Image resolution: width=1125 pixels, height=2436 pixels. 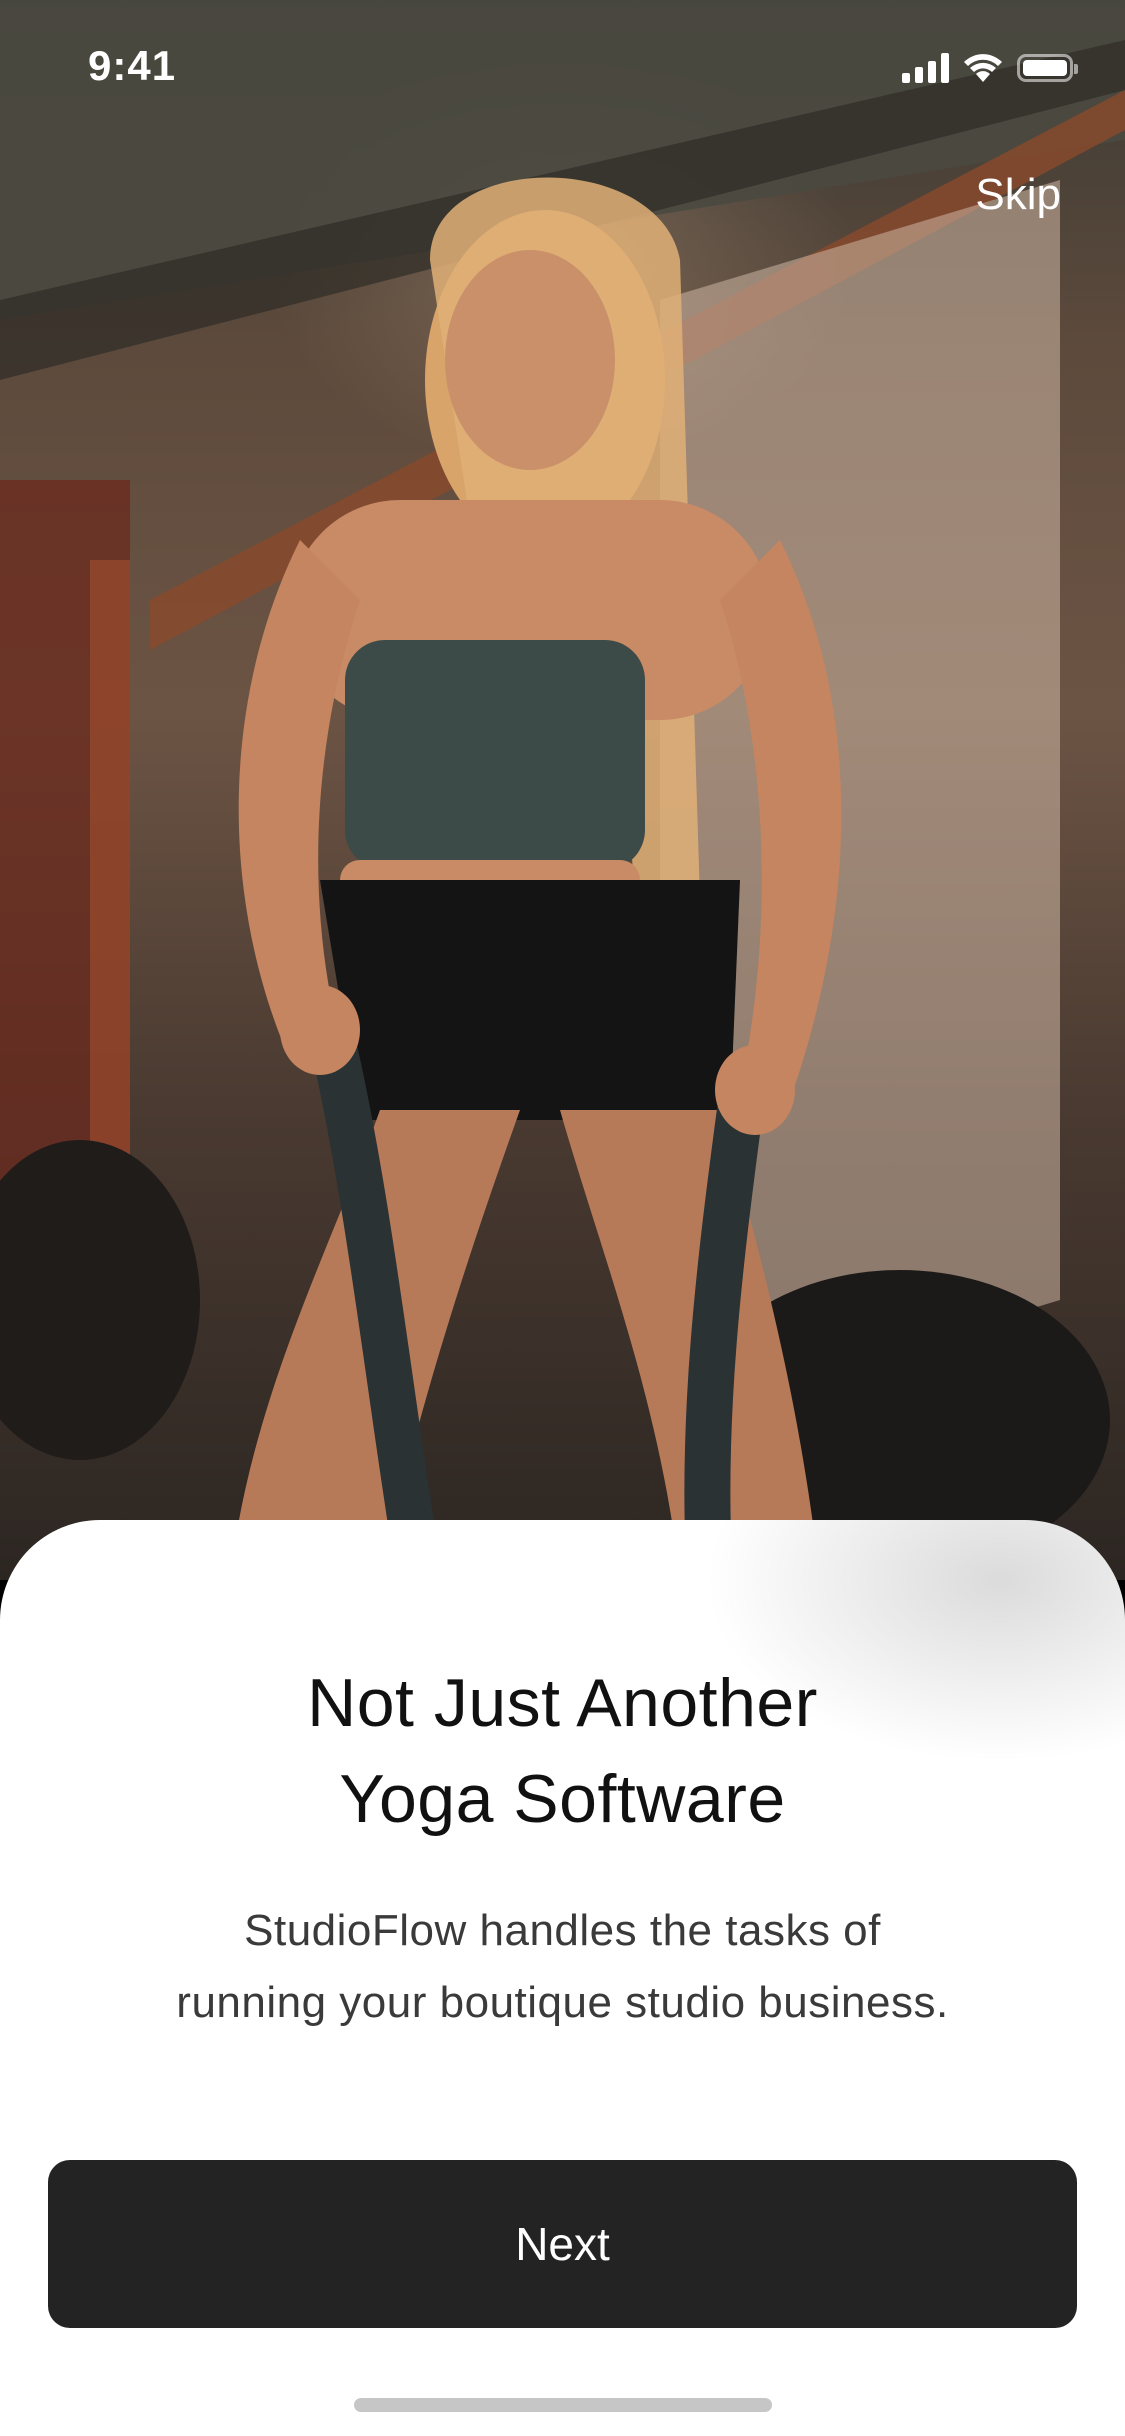 I want to click on skip-button: Skip, so click(x=1018, y=195).